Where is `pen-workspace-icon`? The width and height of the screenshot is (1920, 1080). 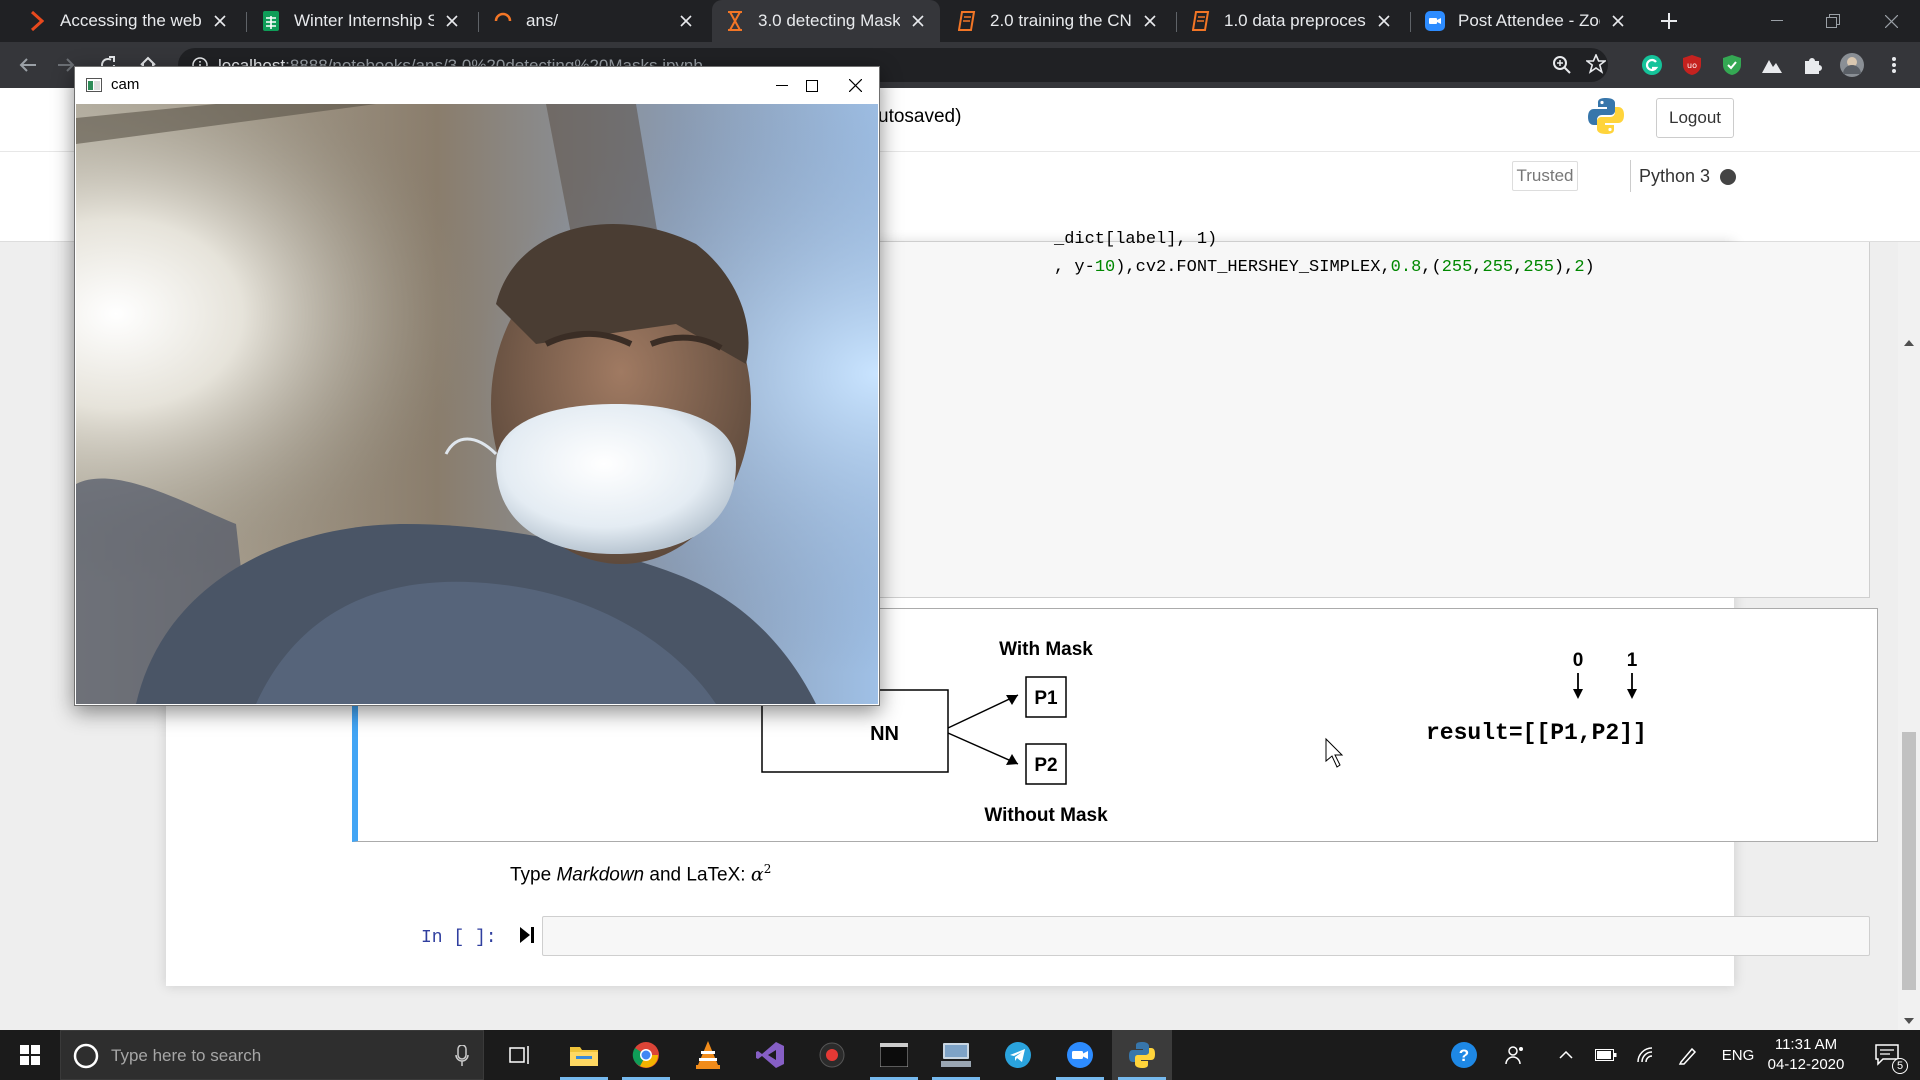
pen-workspace-icon is located at coordinates (1688, 1055).